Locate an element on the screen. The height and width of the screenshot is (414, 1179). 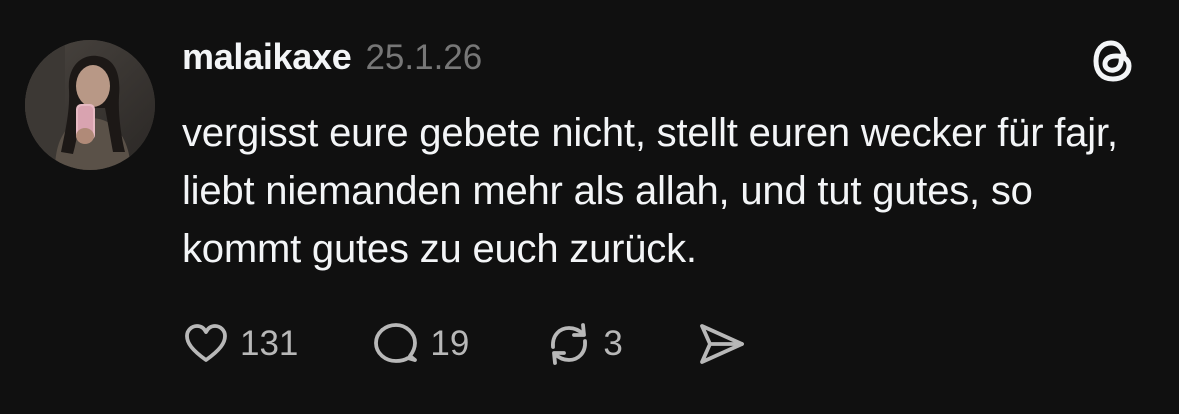
post-date: 25.1.26 is located at coordinates (424, 57).